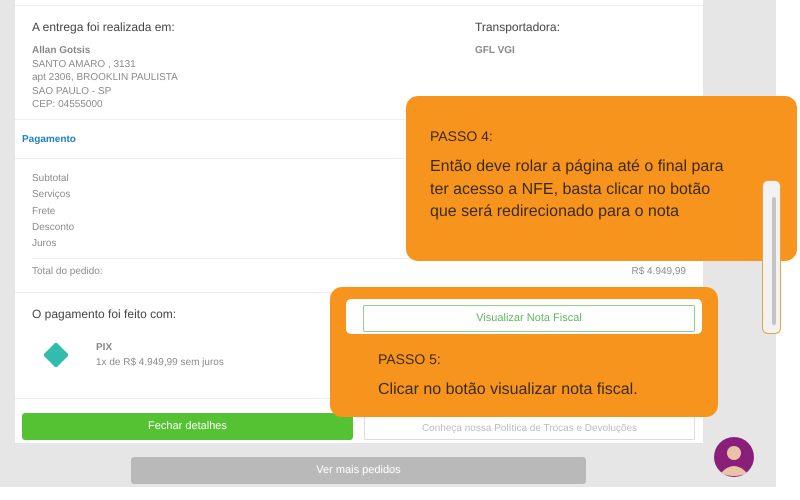 Image resolution: width=800 pixels, height=500 pixels. Describe the element at coordinates (44, 211) in the screenshot. I see `summary-label: Frete` at that location.